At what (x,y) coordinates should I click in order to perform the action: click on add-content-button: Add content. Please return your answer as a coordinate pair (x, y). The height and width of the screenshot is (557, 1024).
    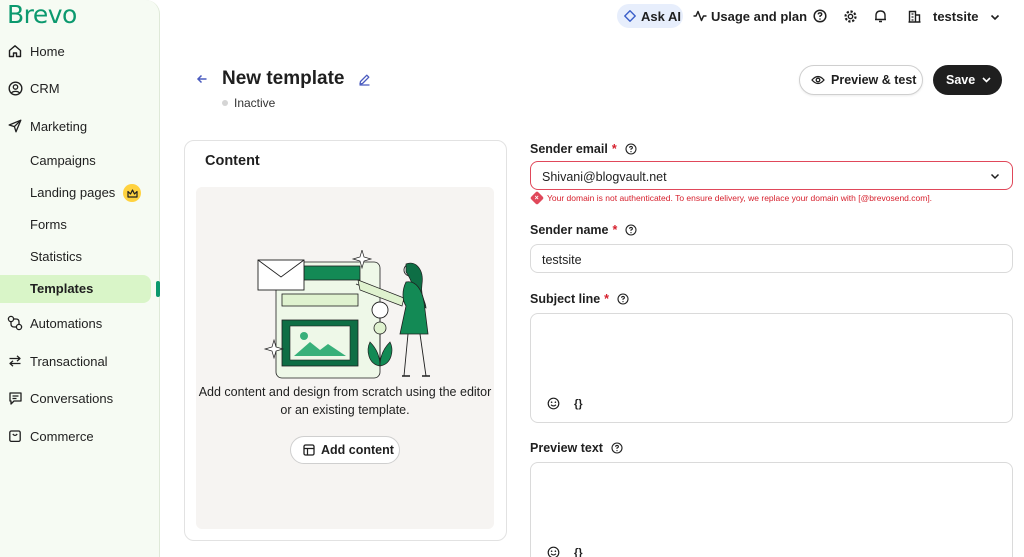
    Looking at the image, I should click on (345, 450).